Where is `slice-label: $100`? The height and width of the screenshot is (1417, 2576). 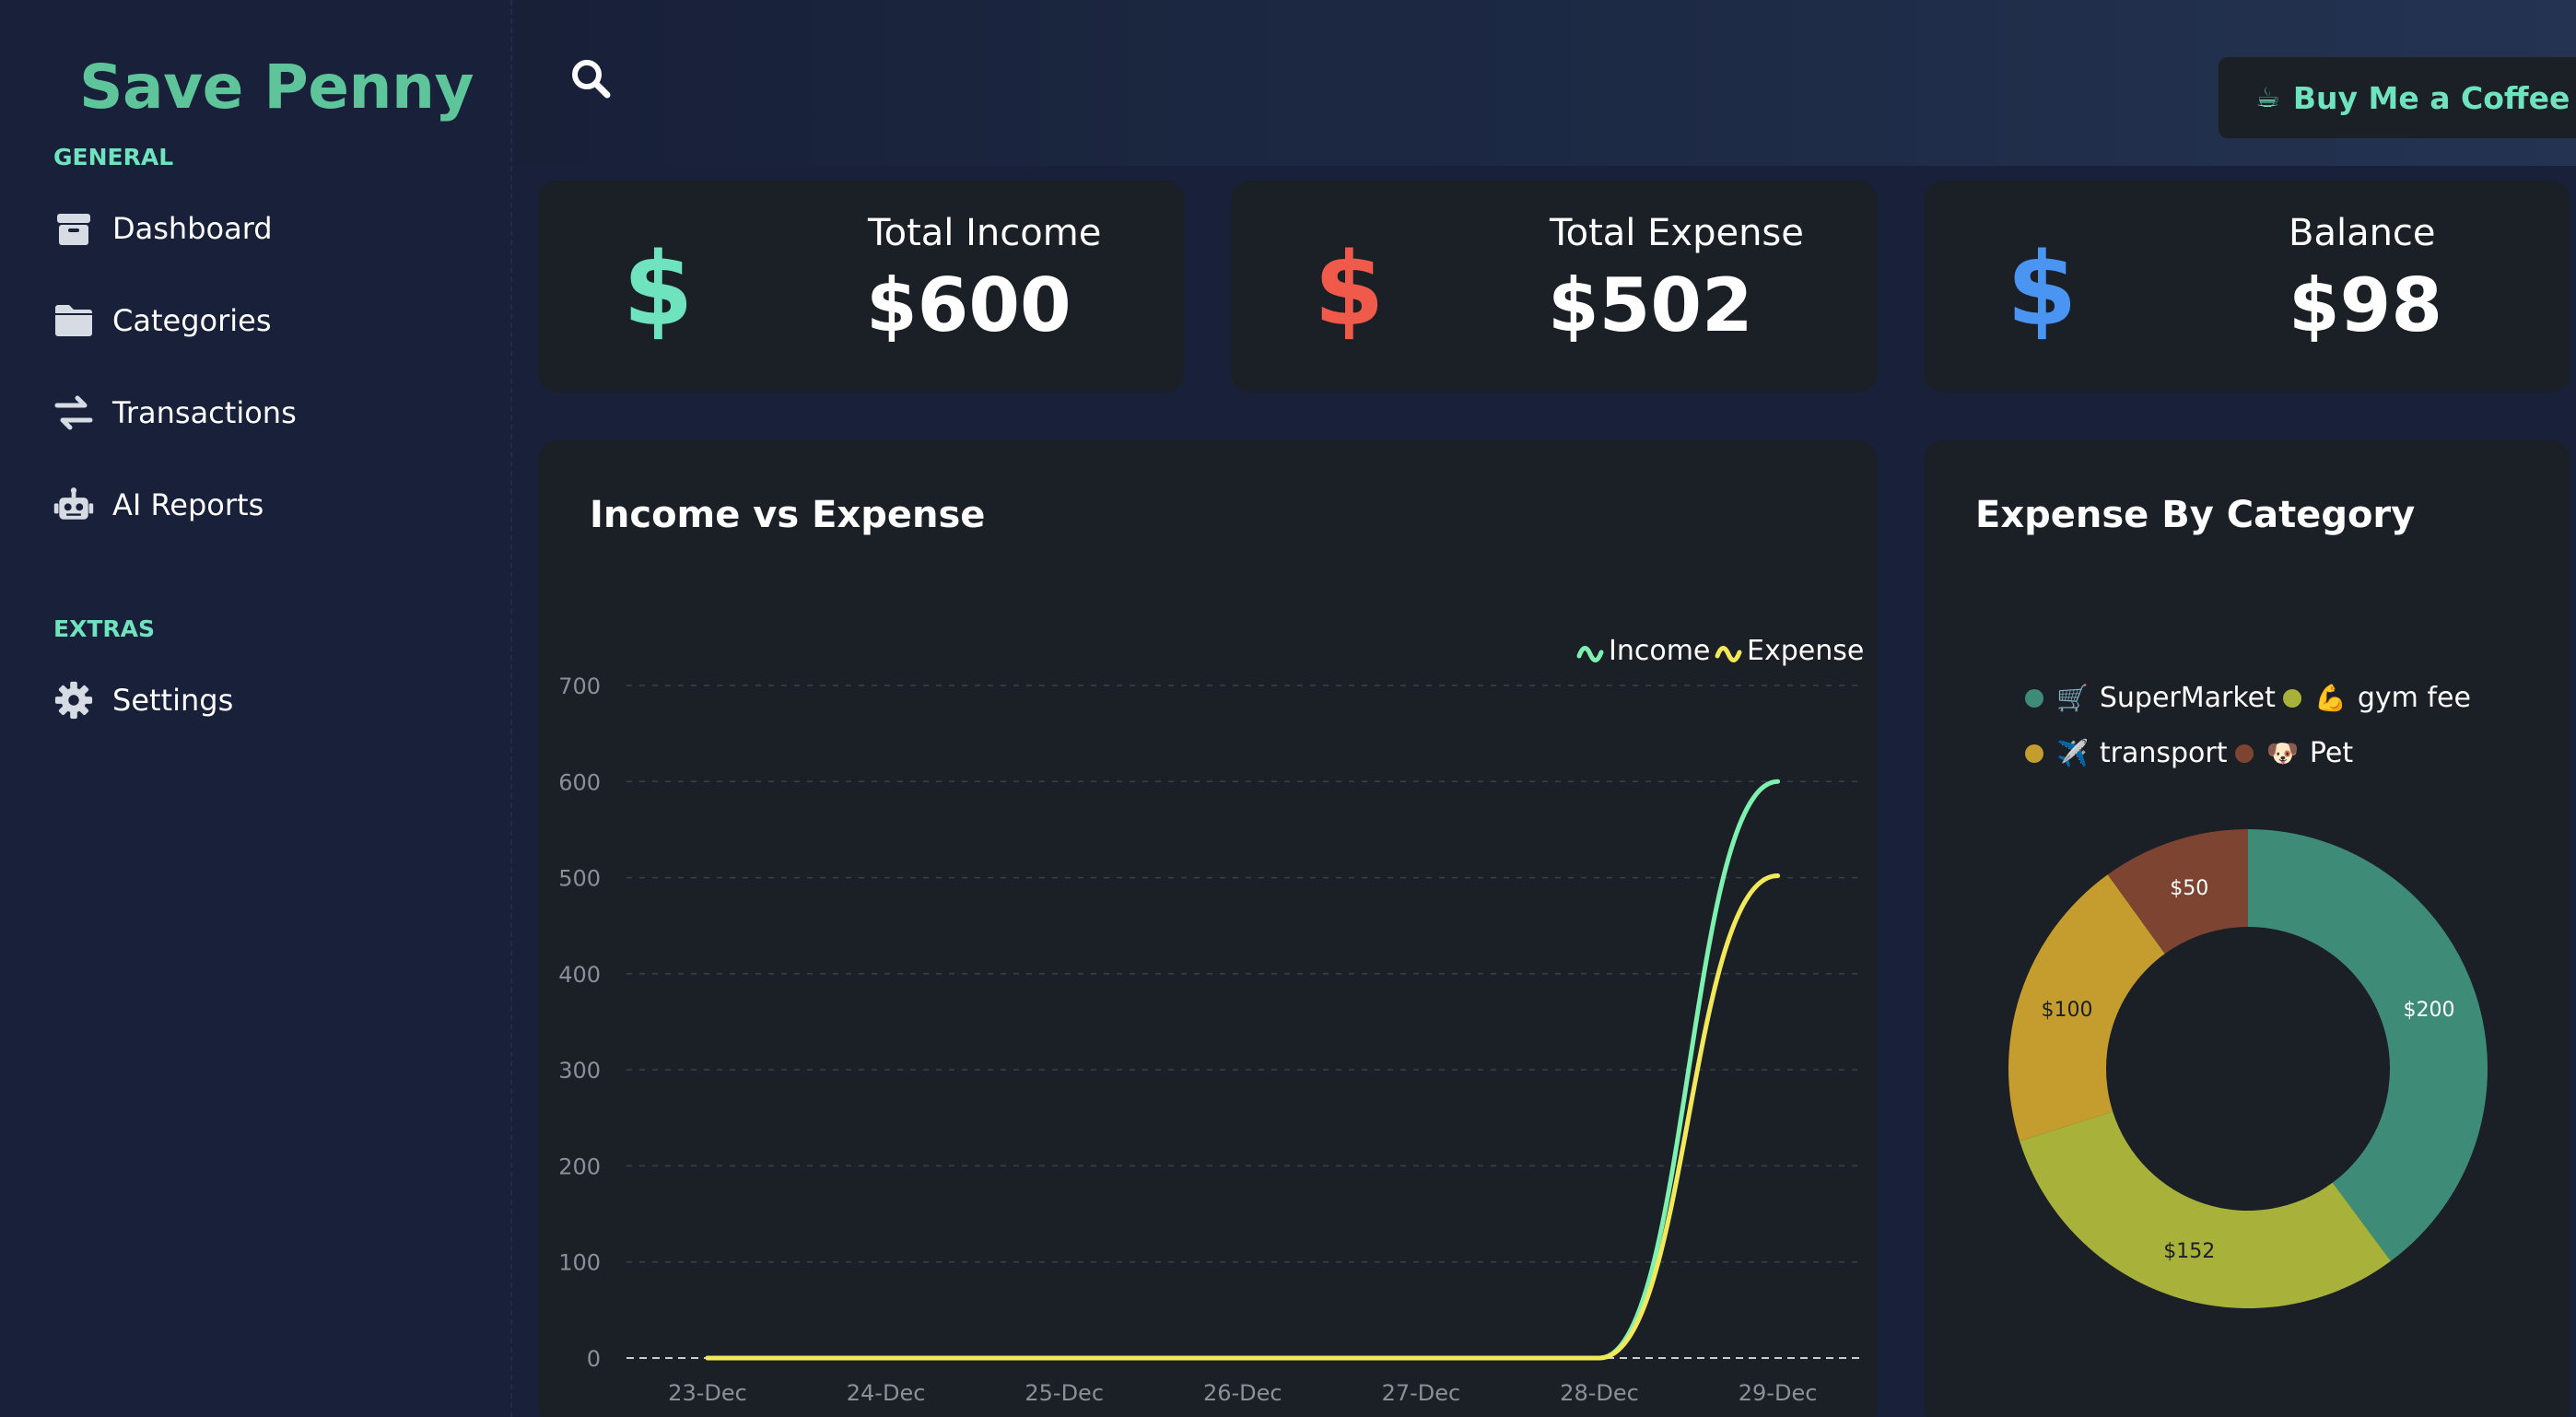 slice-label: $100 is located at coordinates (2066, 1010).